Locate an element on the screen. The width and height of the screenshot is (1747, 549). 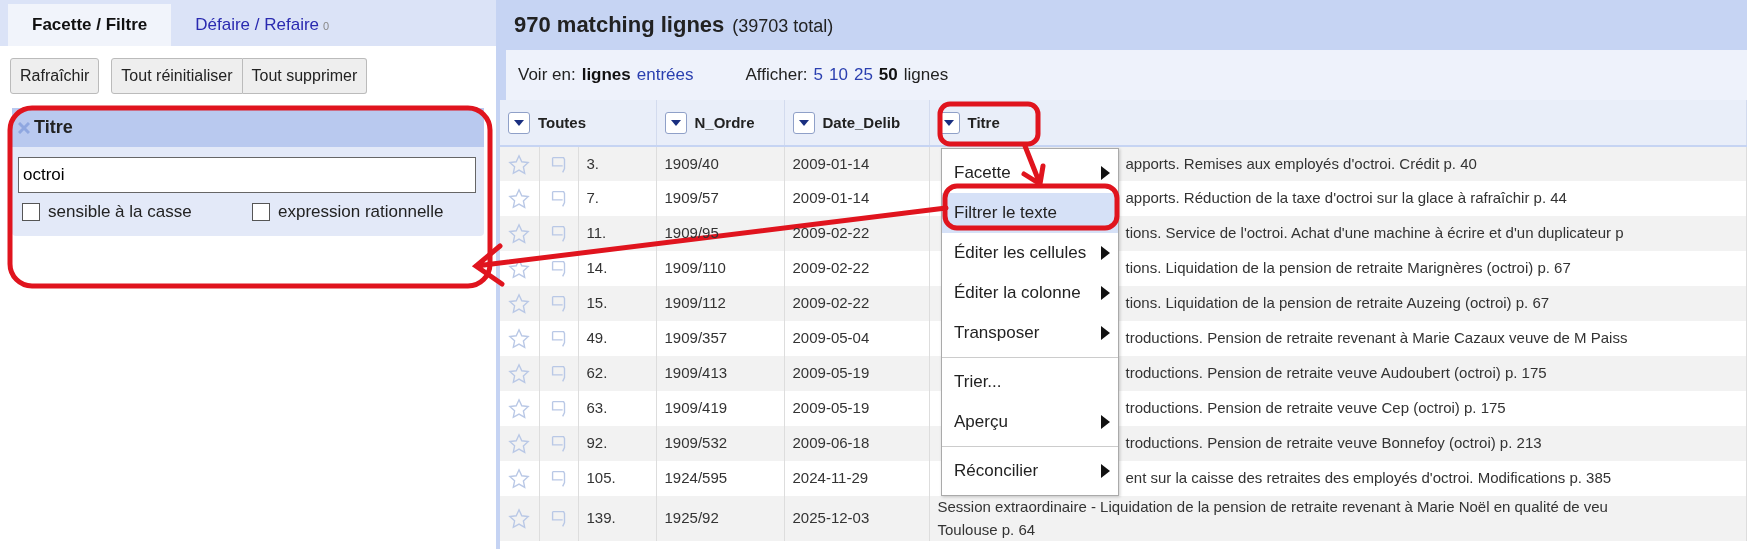
table-cell: 1909/112 is located at coordinates (720, 303).